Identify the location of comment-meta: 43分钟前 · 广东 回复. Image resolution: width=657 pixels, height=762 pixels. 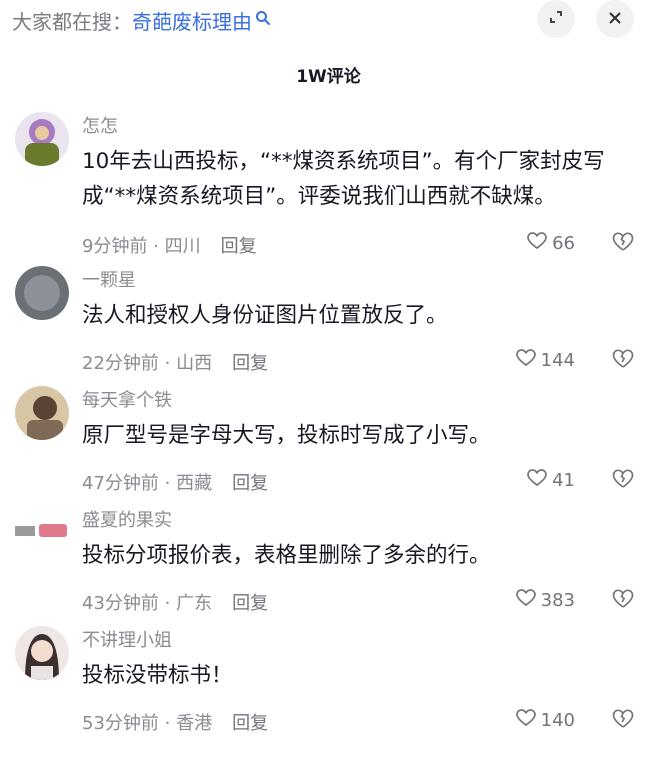
(175, 603).